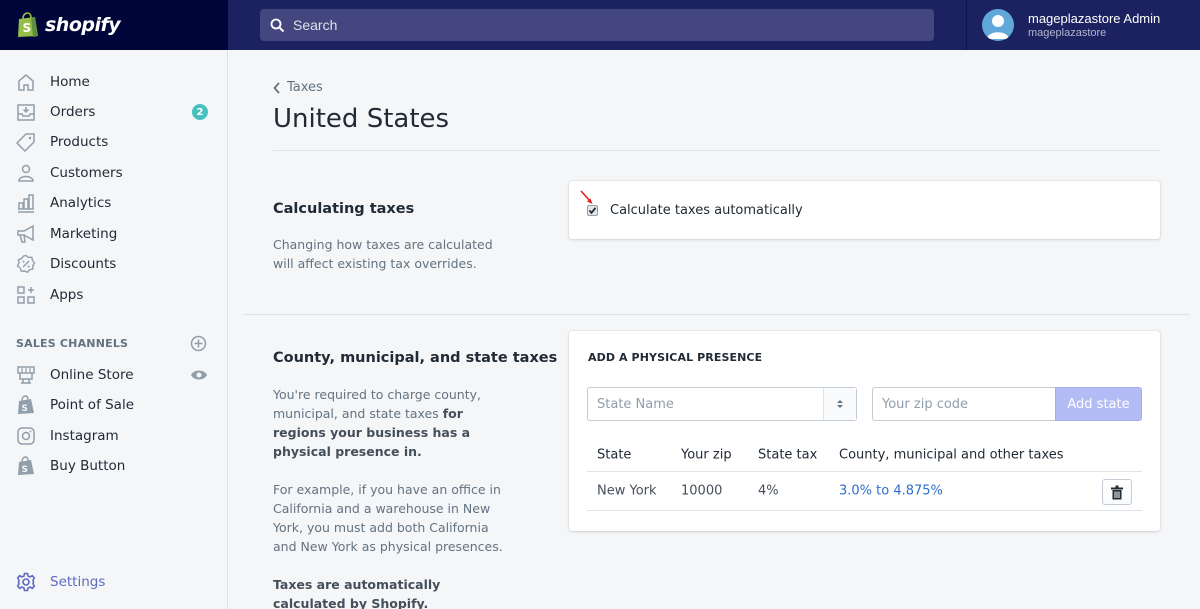  What do you see at coordinates (113, 582) in the screenshot?
I see `sidebar-item-settings: Settings` at bounding box center [113, 582].